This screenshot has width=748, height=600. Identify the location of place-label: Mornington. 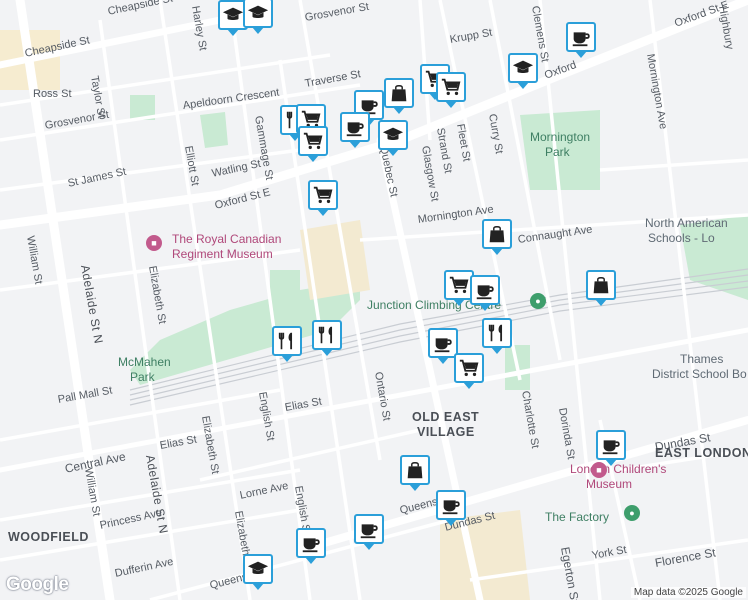
(560, 137).